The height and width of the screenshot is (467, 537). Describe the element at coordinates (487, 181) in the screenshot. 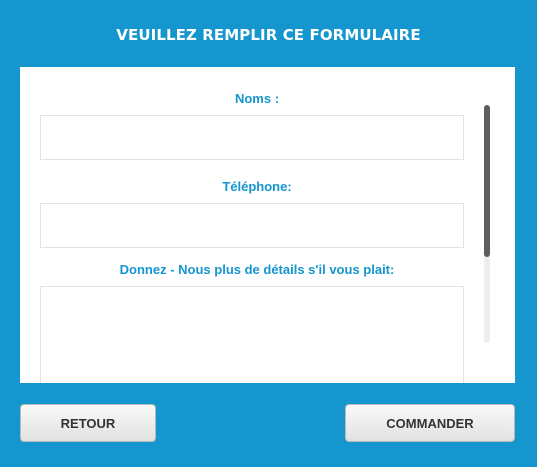

I see `scrollbar-thumb` at that location.